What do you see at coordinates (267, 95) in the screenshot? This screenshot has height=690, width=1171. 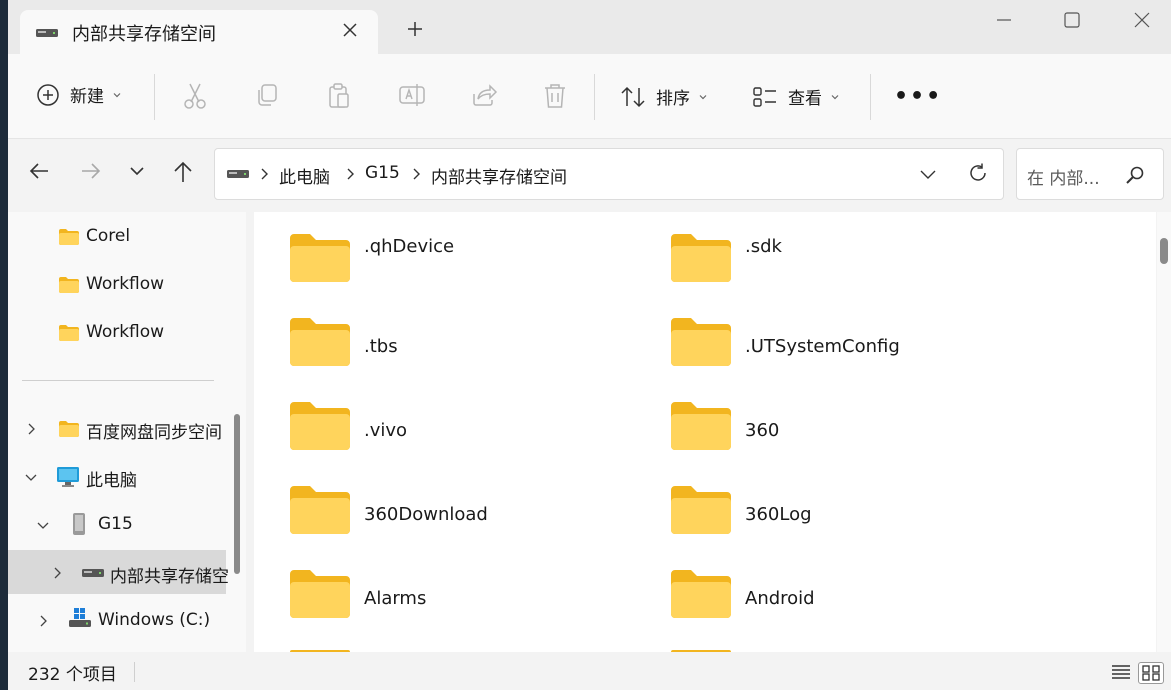 I see `copy-icon` at bounding box center [267, 95].